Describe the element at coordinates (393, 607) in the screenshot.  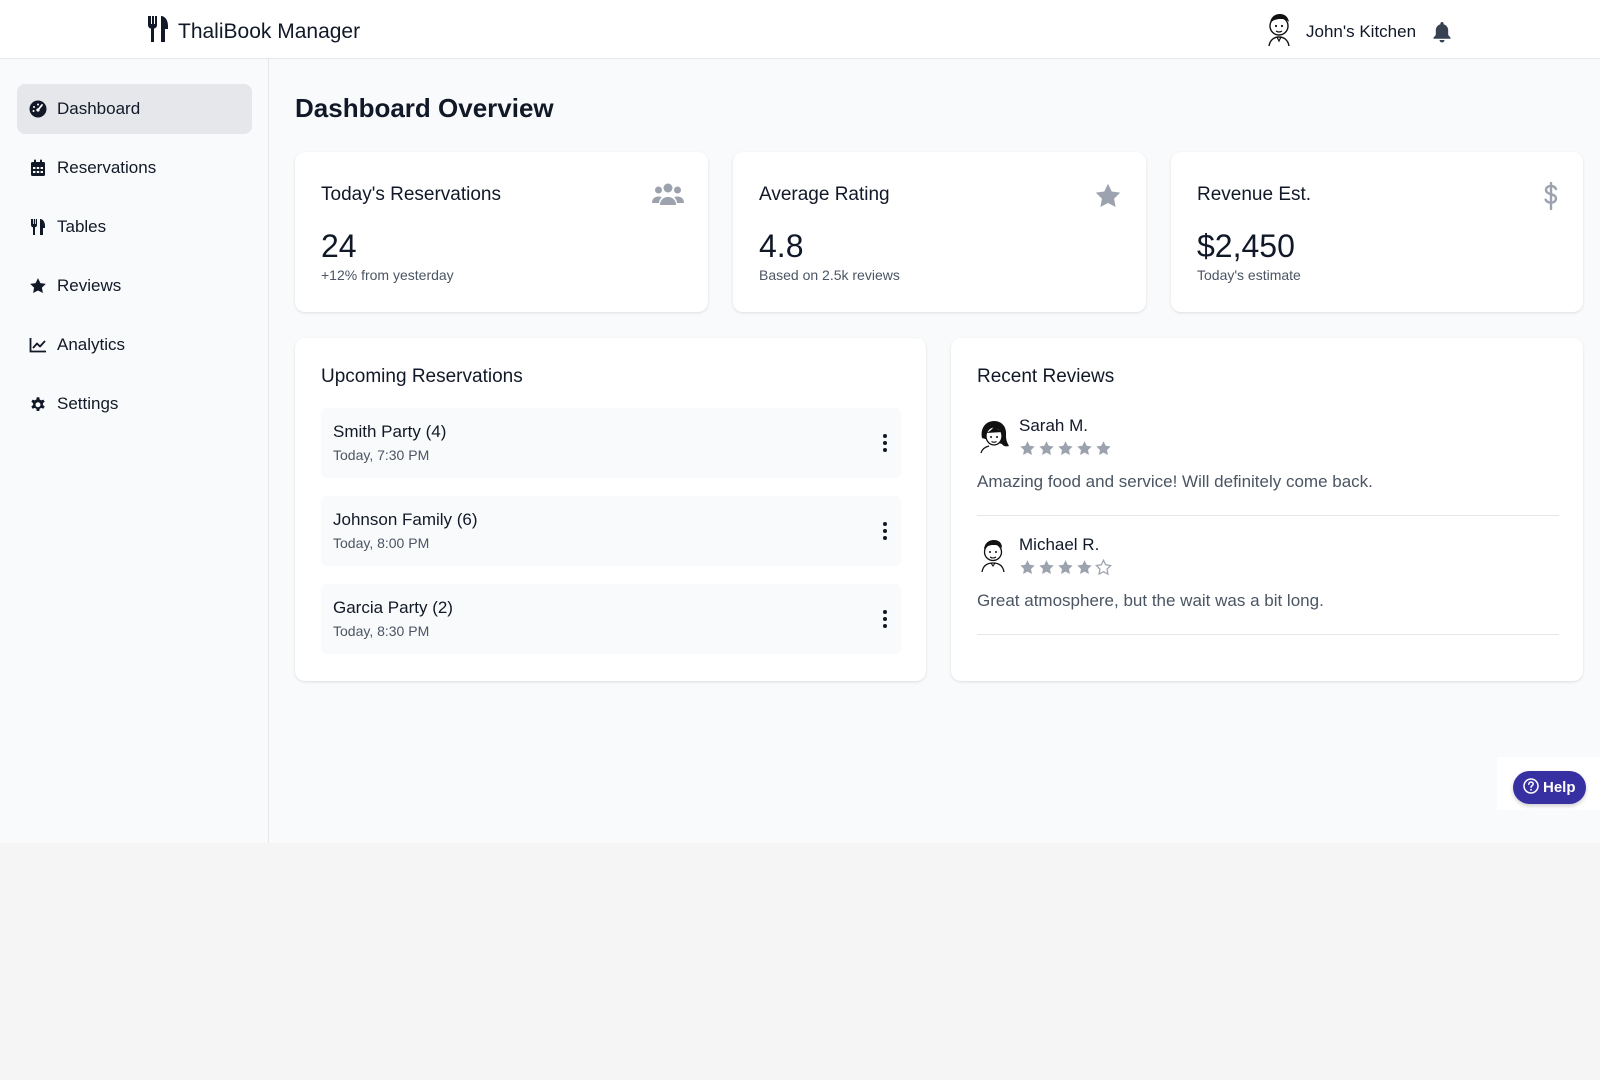
I see `reservation-name: Garcia Party (2)` at that location.